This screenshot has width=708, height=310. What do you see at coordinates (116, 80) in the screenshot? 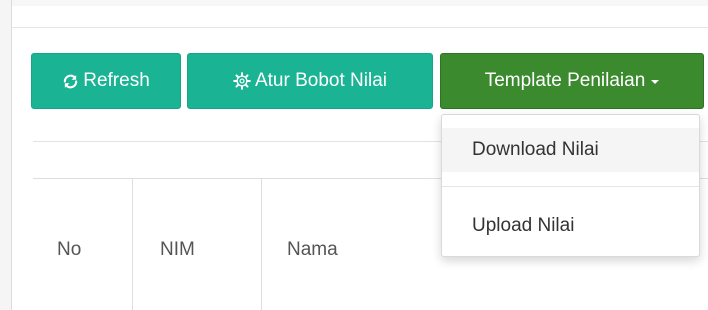
I see `refresh-button-label: Refresh` at bounding box center [116, 80].